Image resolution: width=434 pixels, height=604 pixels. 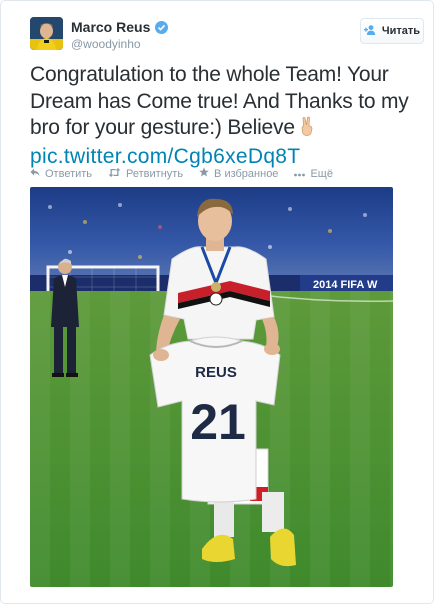 I want to click on tweet-photo-link: pic.twitter.com/Cgb6xeDq8T, so click(x=165, y=156).